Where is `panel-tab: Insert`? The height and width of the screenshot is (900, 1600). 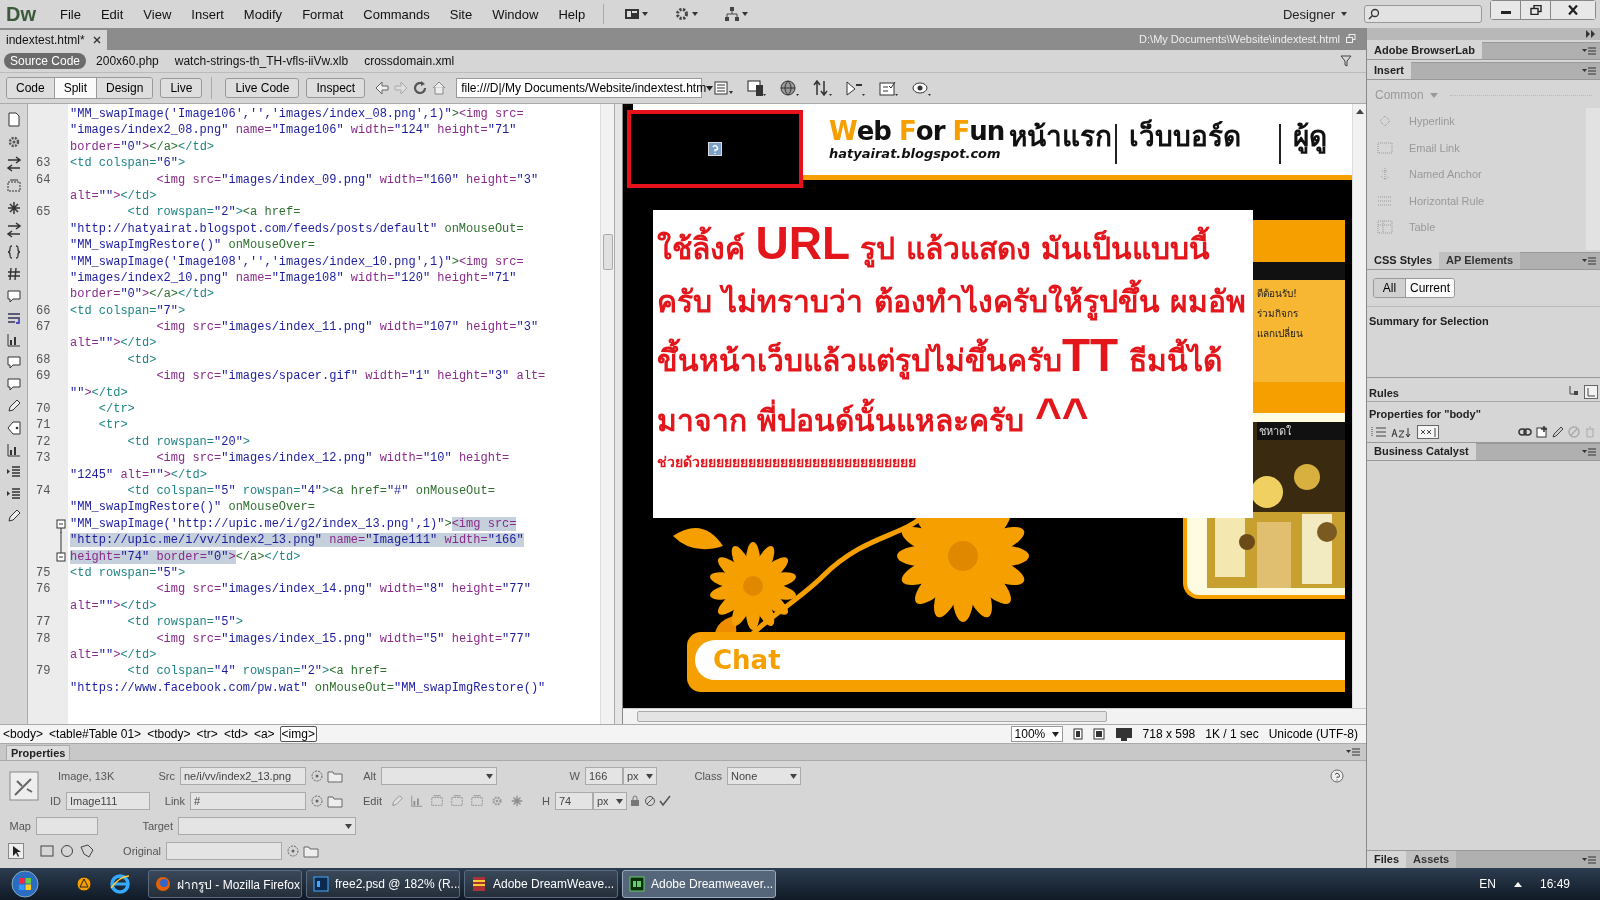 panel-tab: Insert is located at coordinates (1389, 70).